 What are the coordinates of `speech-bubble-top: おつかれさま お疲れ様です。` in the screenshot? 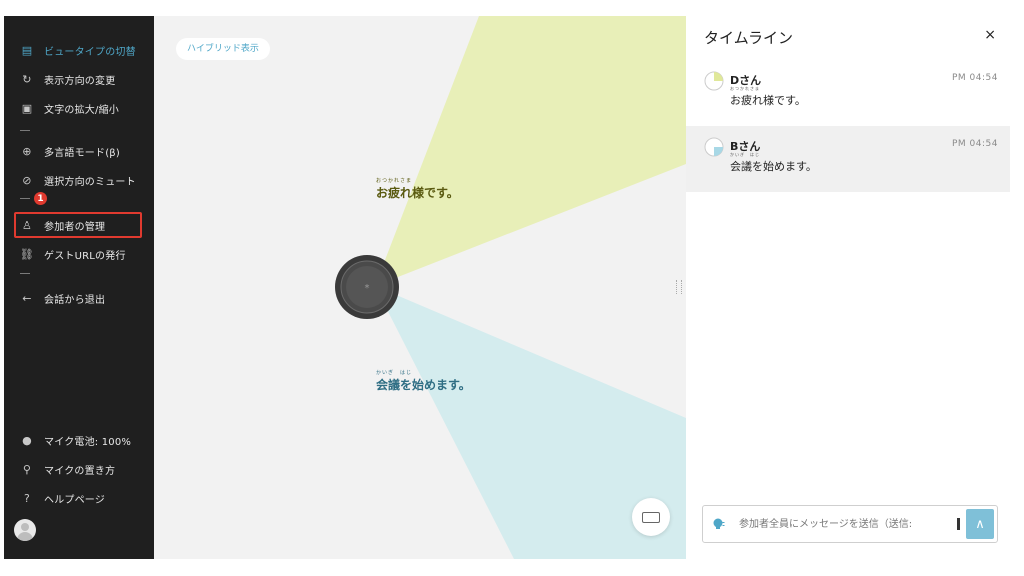 It's located at (417, 189).